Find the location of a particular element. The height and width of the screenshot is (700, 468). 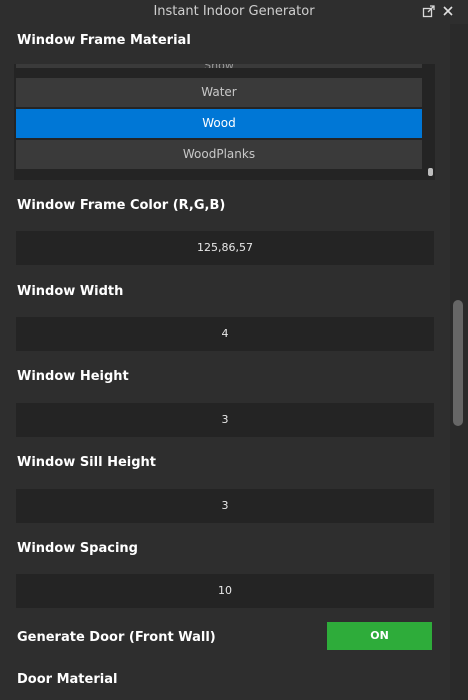

undock-icon is located at coordinates (429, 11).